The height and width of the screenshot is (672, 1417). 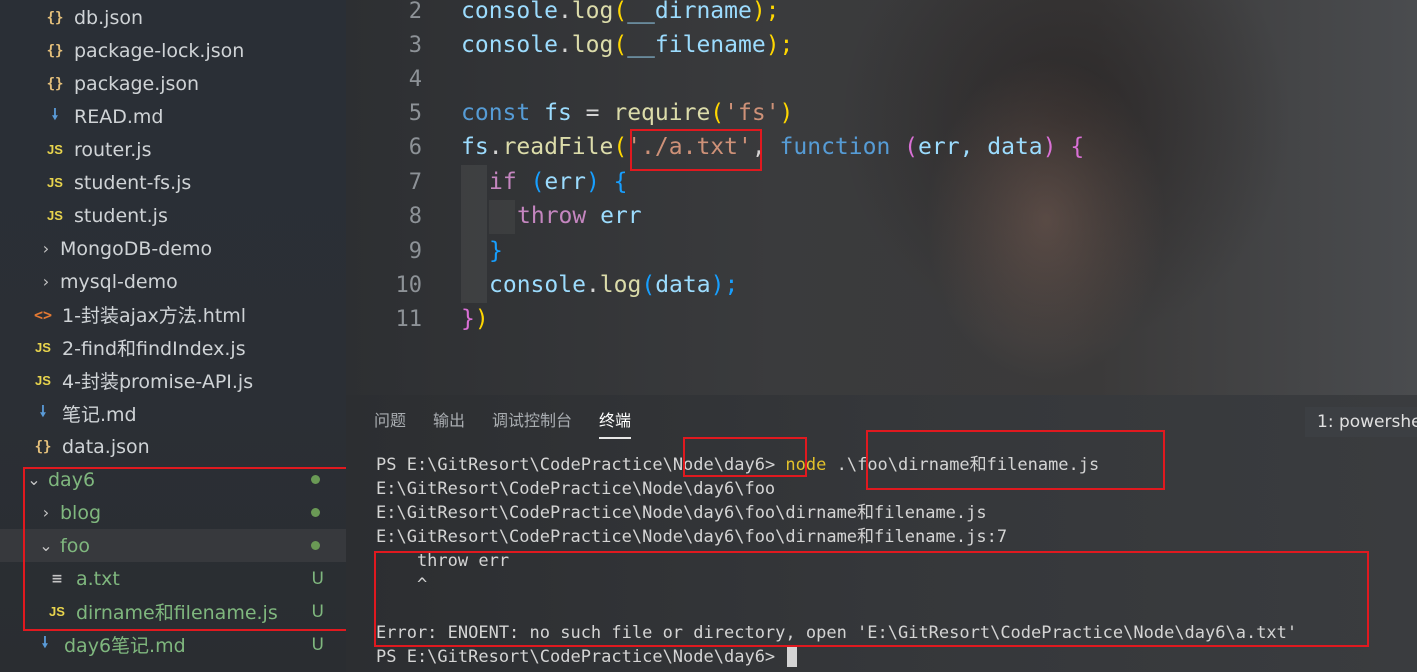 I want to click on file-label: READ.md, so click(x=119, y=116).